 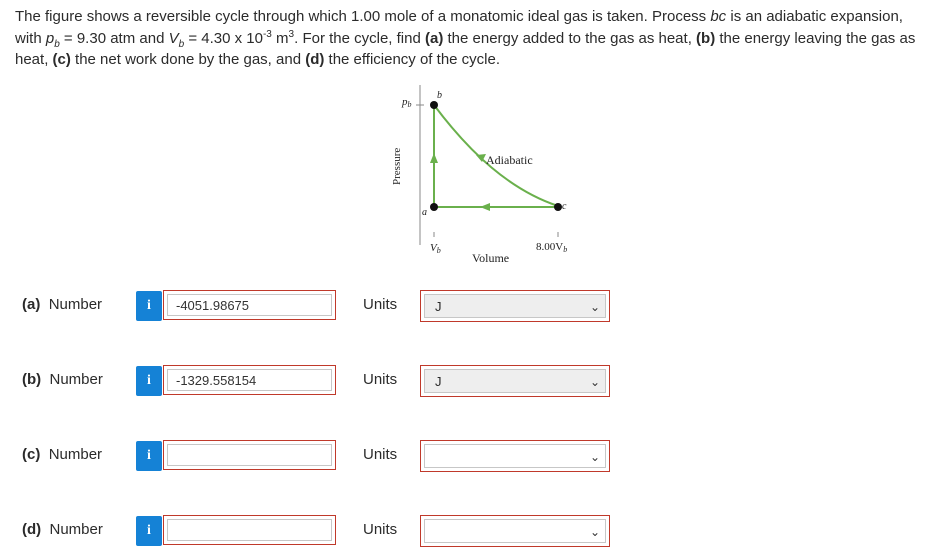 I want to click on problem-text: the efficiency of the cycle., so click(x=412, y=59).